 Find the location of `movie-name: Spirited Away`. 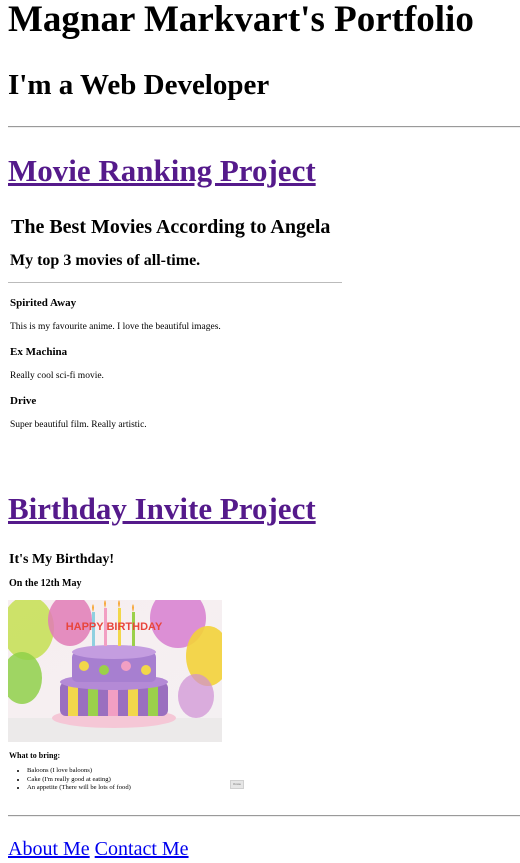

movie-name: Spirited Away is located at coordinates (43, 303).